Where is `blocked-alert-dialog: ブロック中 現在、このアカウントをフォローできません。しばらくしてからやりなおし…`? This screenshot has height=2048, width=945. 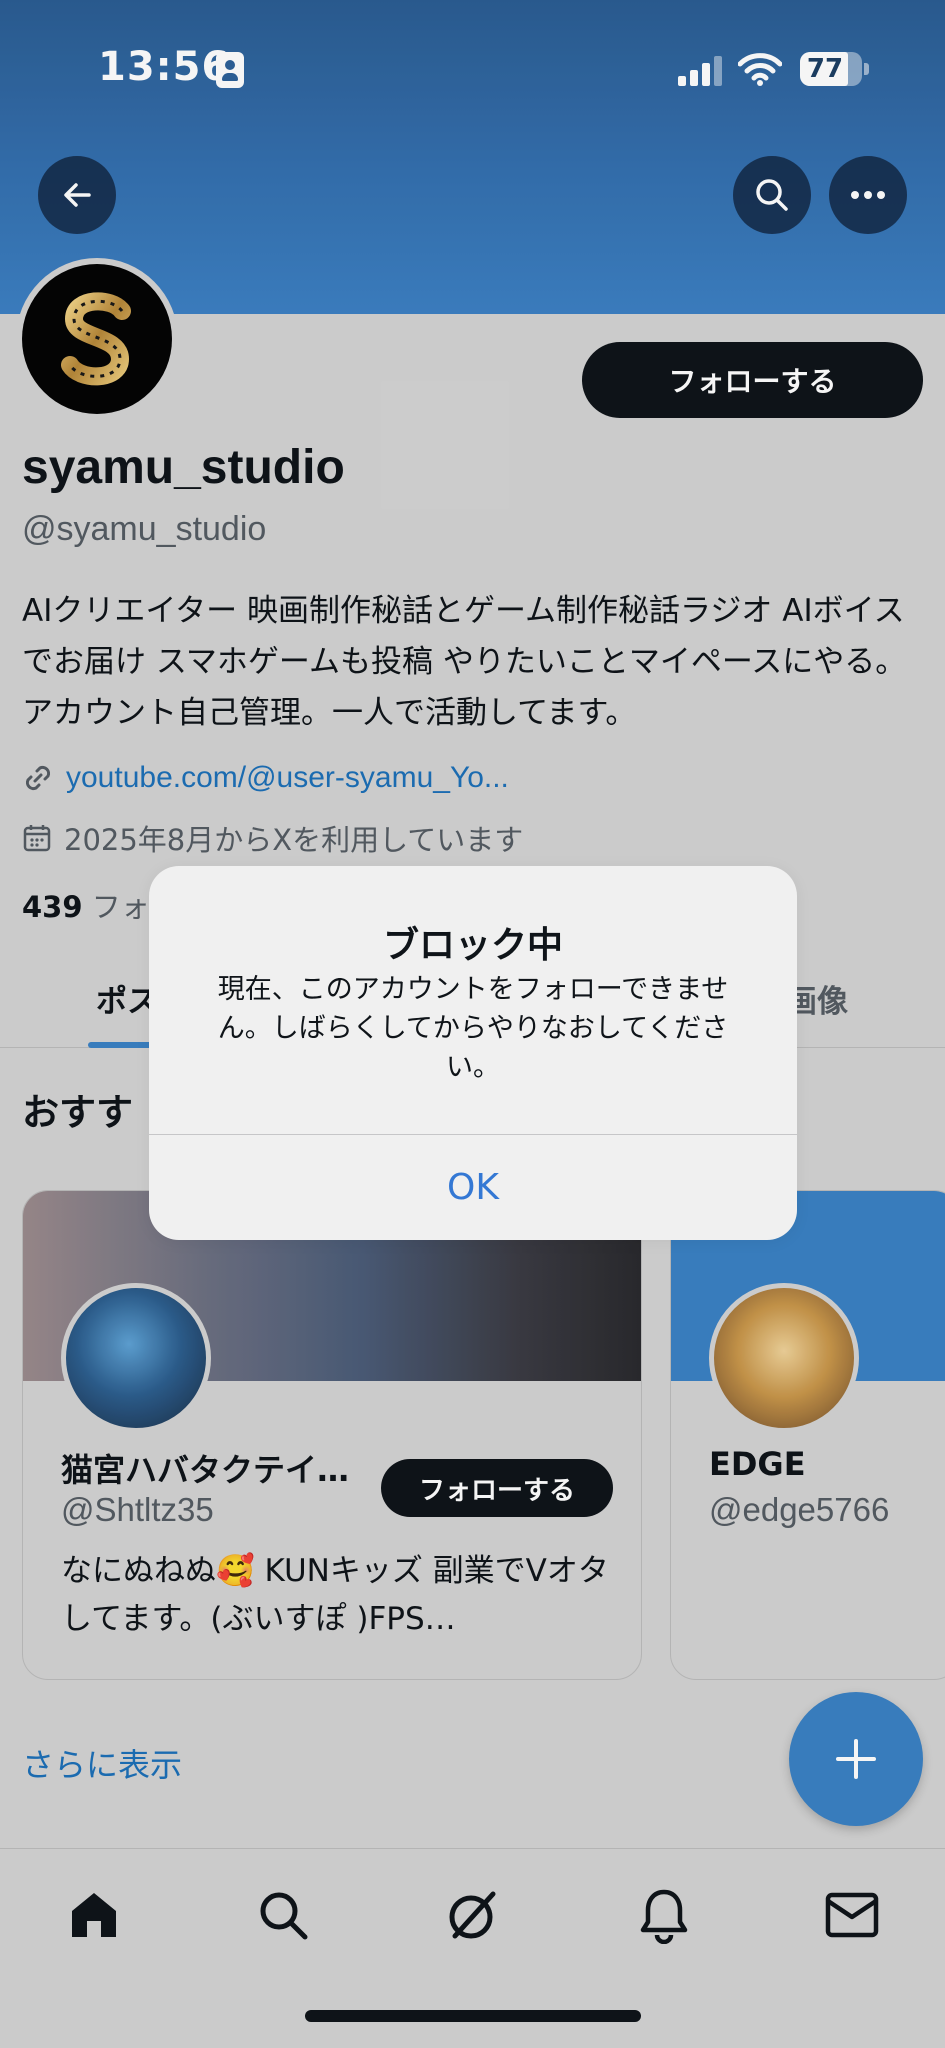 blocked-alert-dialog: ブロック中 現在、このアカウントをフォローできません。しばらくしてからやりなおし… is located at coordinates (473, 1053).